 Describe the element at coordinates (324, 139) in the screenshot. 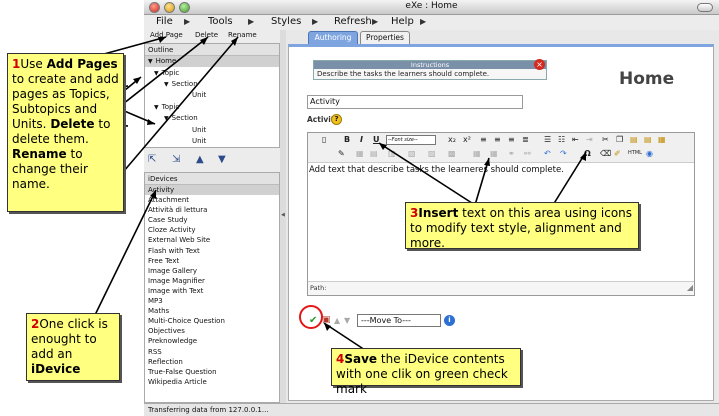

I see `new-document-icon: ▯` at that location.